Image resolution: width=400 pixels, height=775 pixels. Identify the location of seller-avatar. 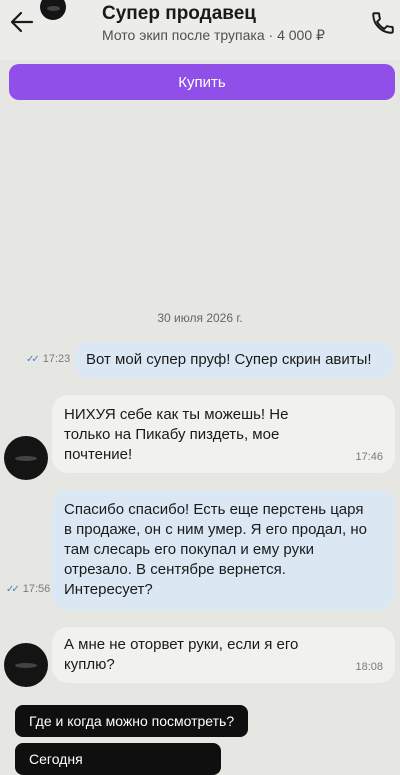
(53, 10).